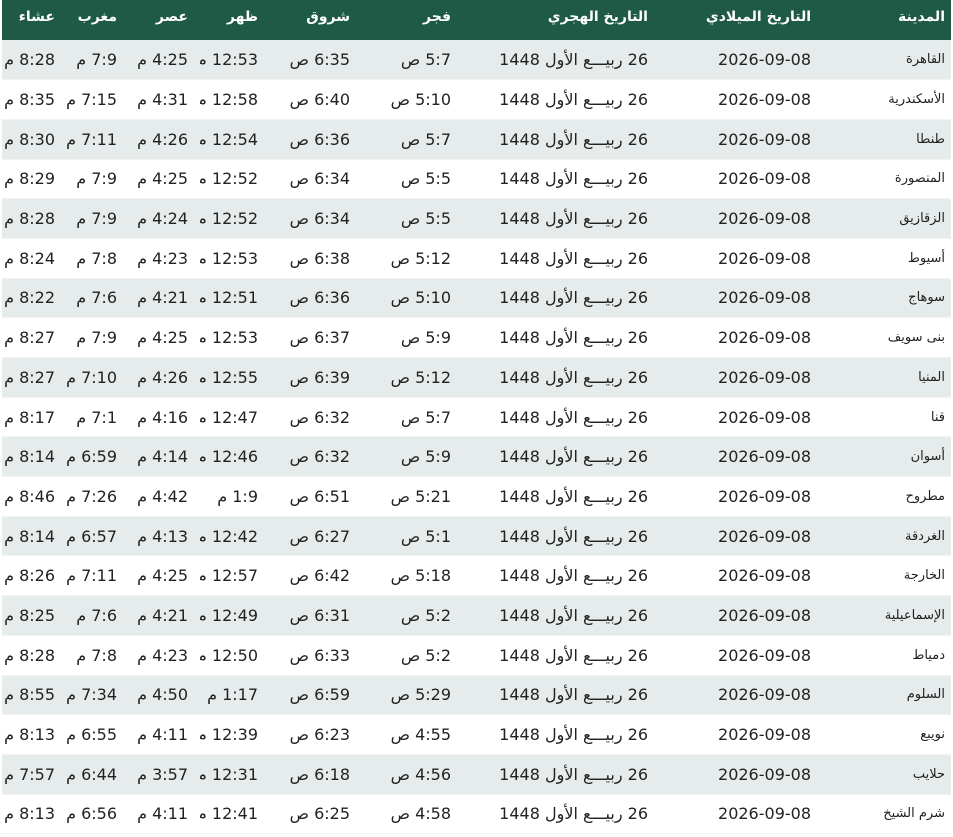 Image resolution: width=953 pixels, height=837 pixels. I want to click on shurooq-cell: 6:27 ص, so click(319, 536).